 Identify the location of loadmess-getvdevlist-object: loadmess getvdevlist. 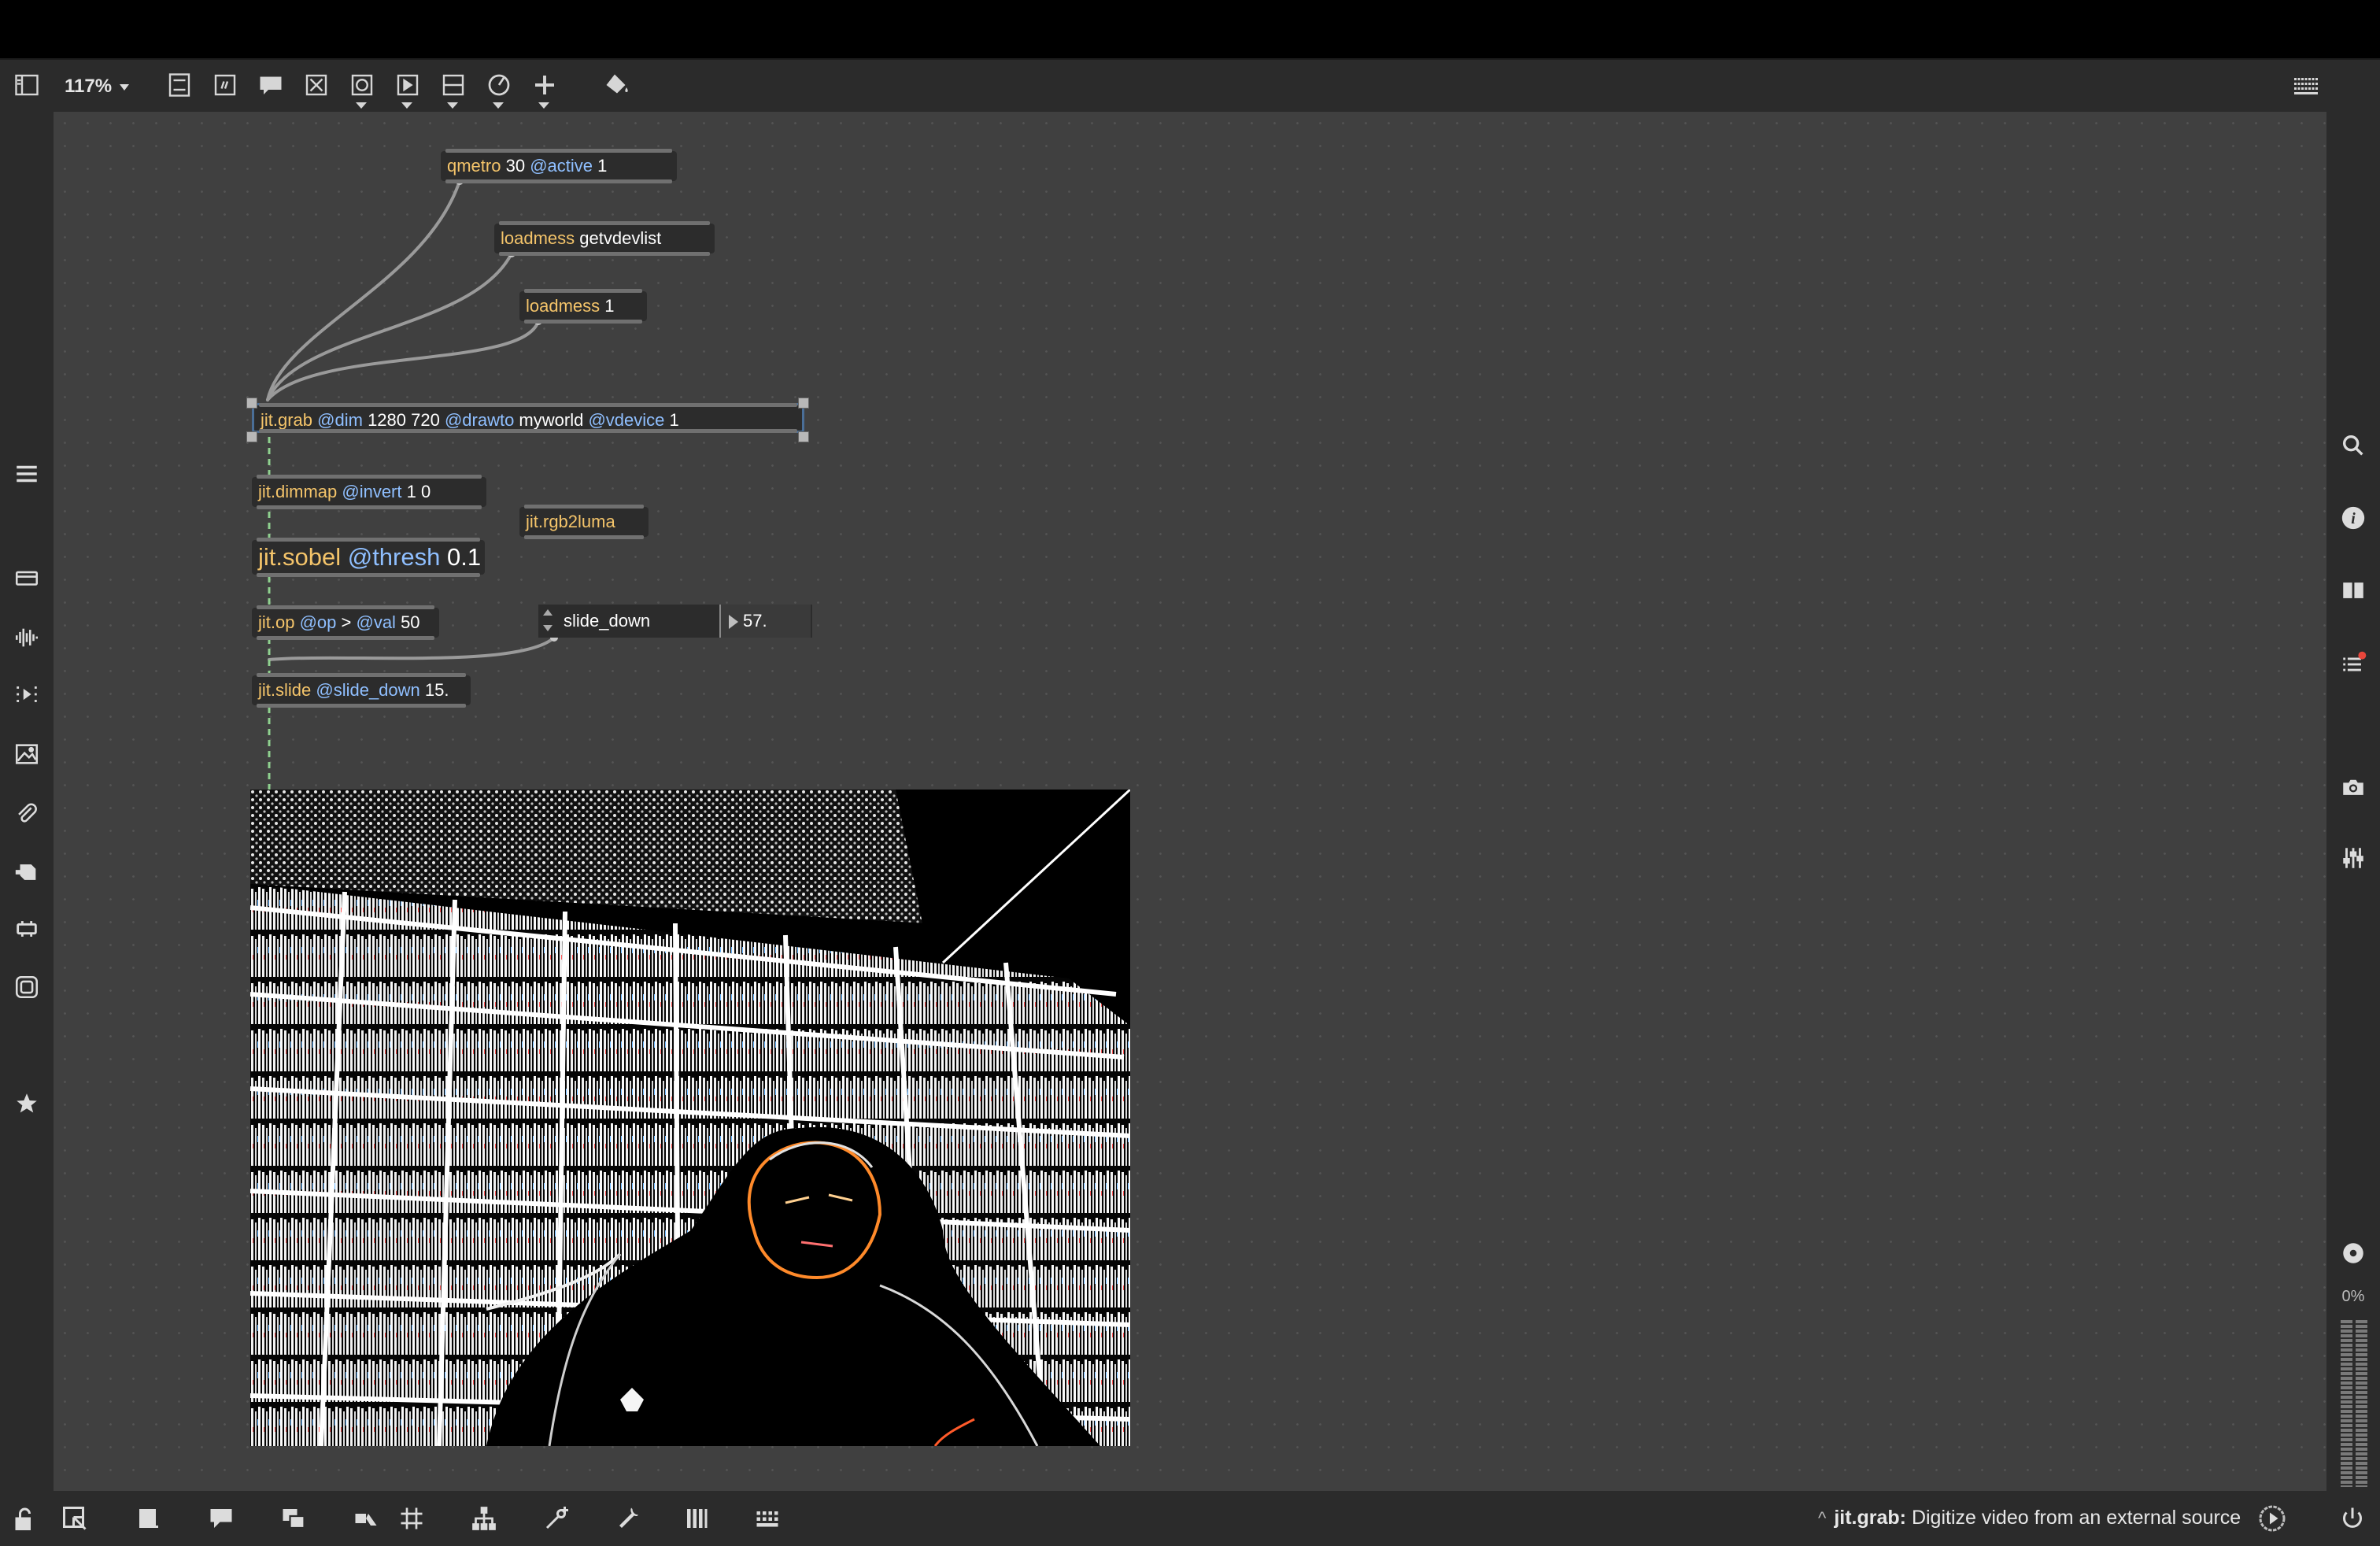
(604, 239).